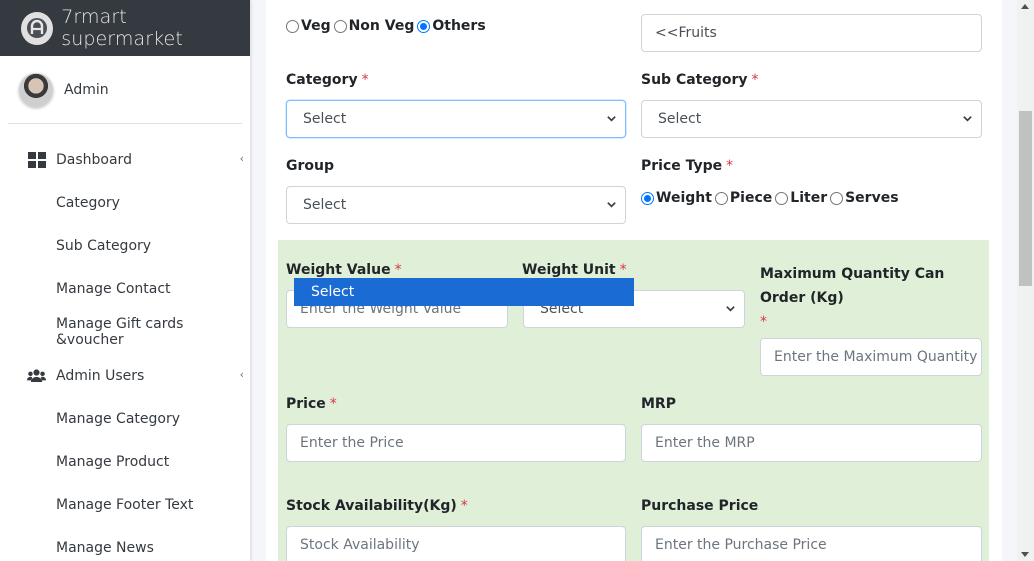 The image size is (1034, 561). I want to click on price-input: Enter the Price, so click(456, 443).